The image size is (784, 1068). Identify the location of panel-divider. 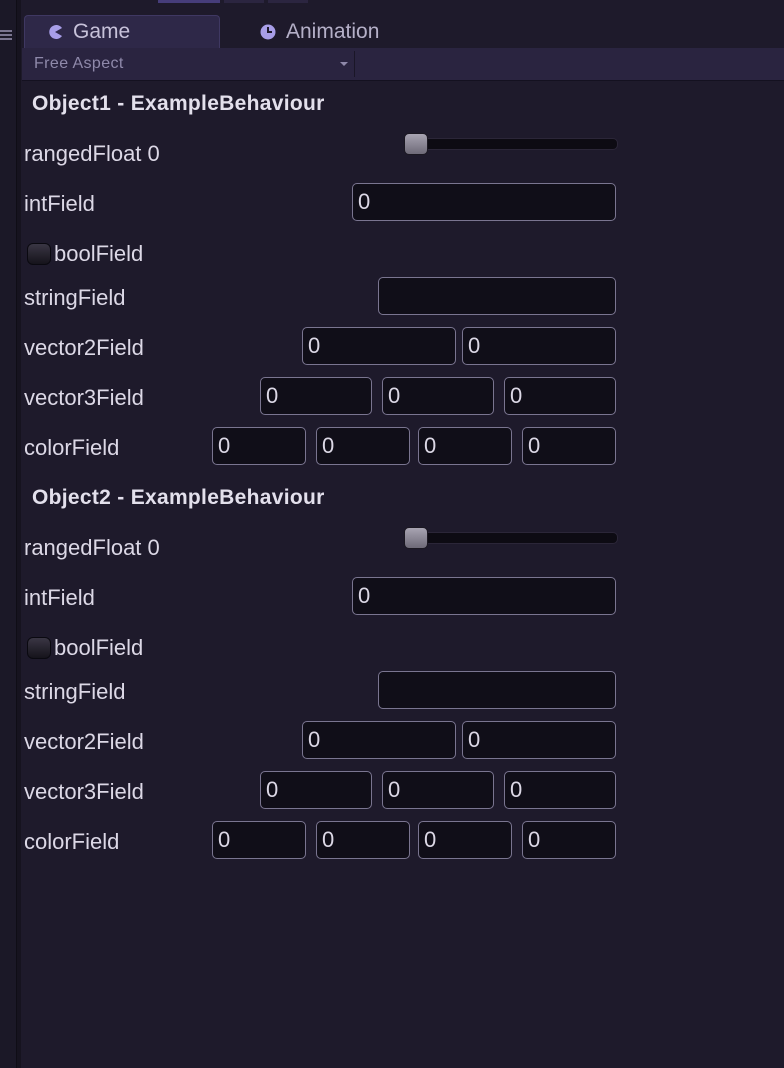
(19, 534).